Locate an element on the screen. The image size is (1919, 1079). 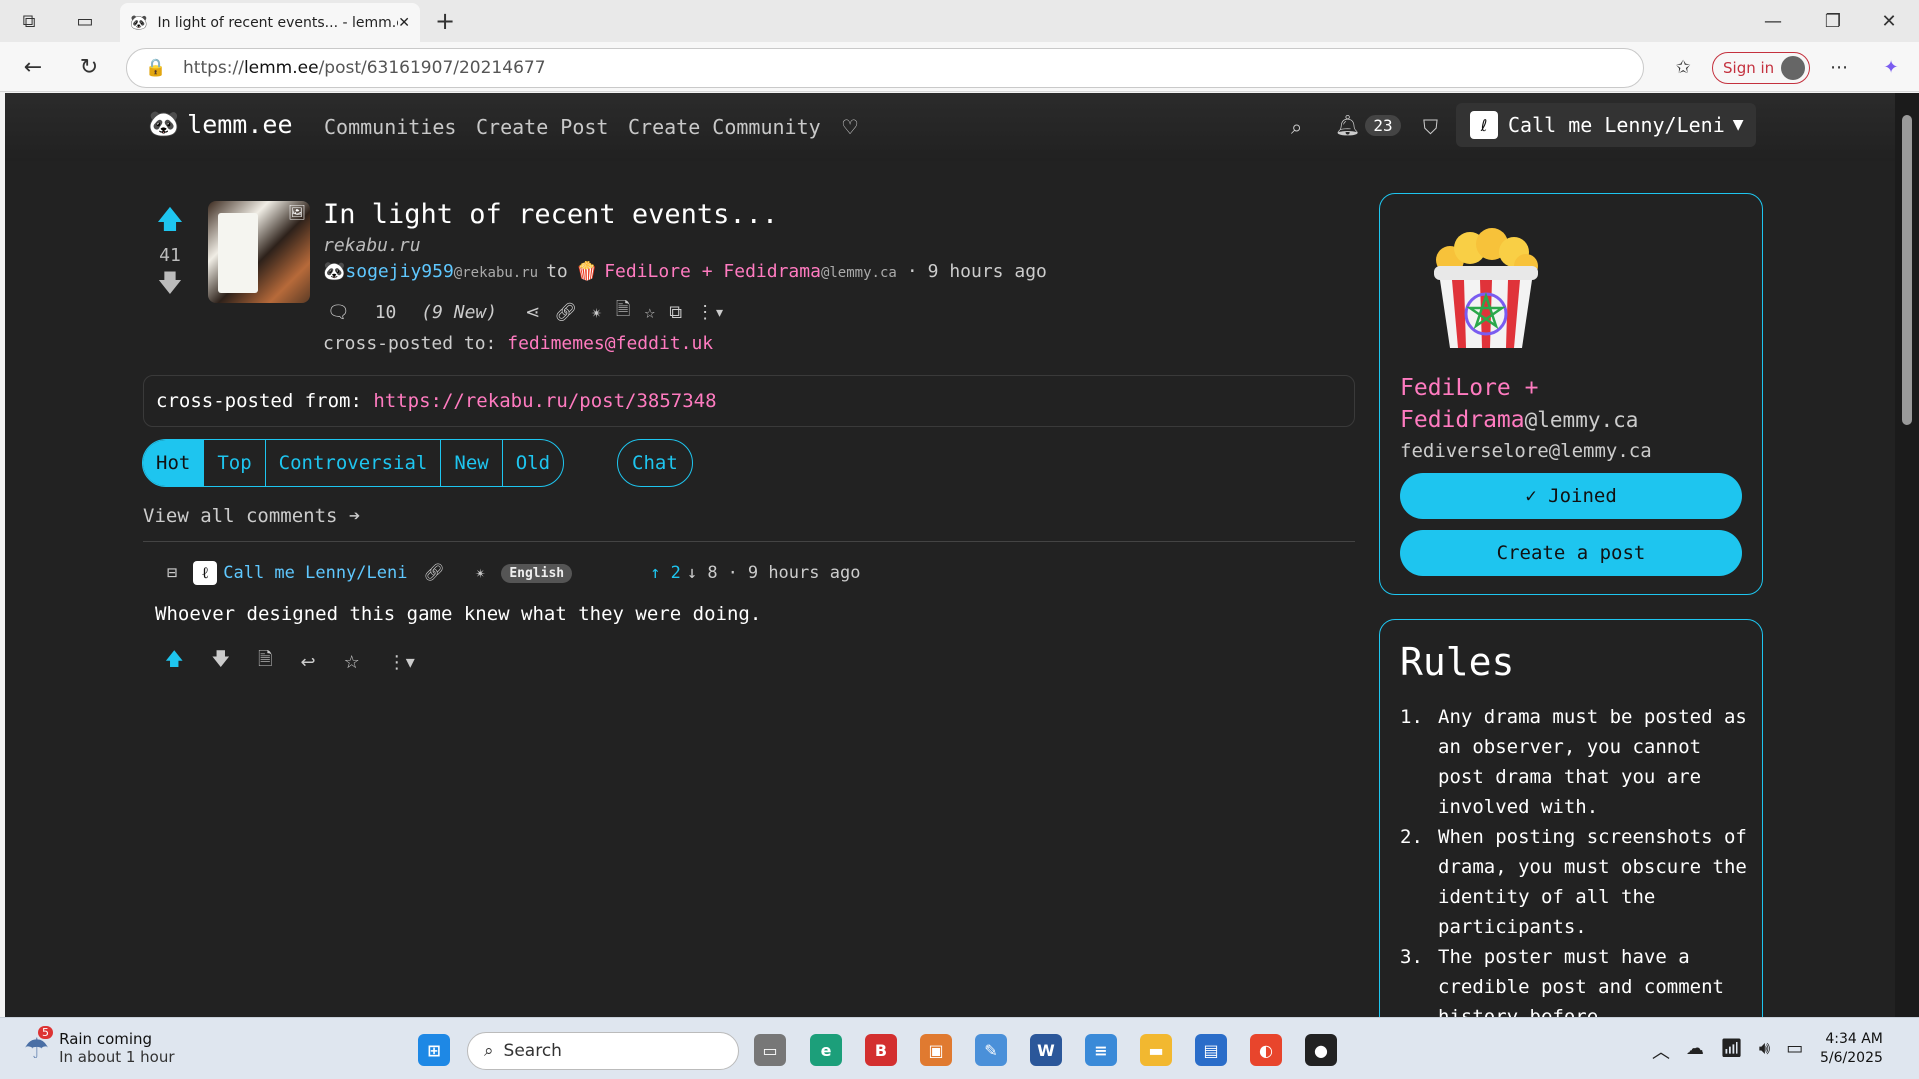
donate-heart-icon: ♡ is located at coordinates (850, 127).